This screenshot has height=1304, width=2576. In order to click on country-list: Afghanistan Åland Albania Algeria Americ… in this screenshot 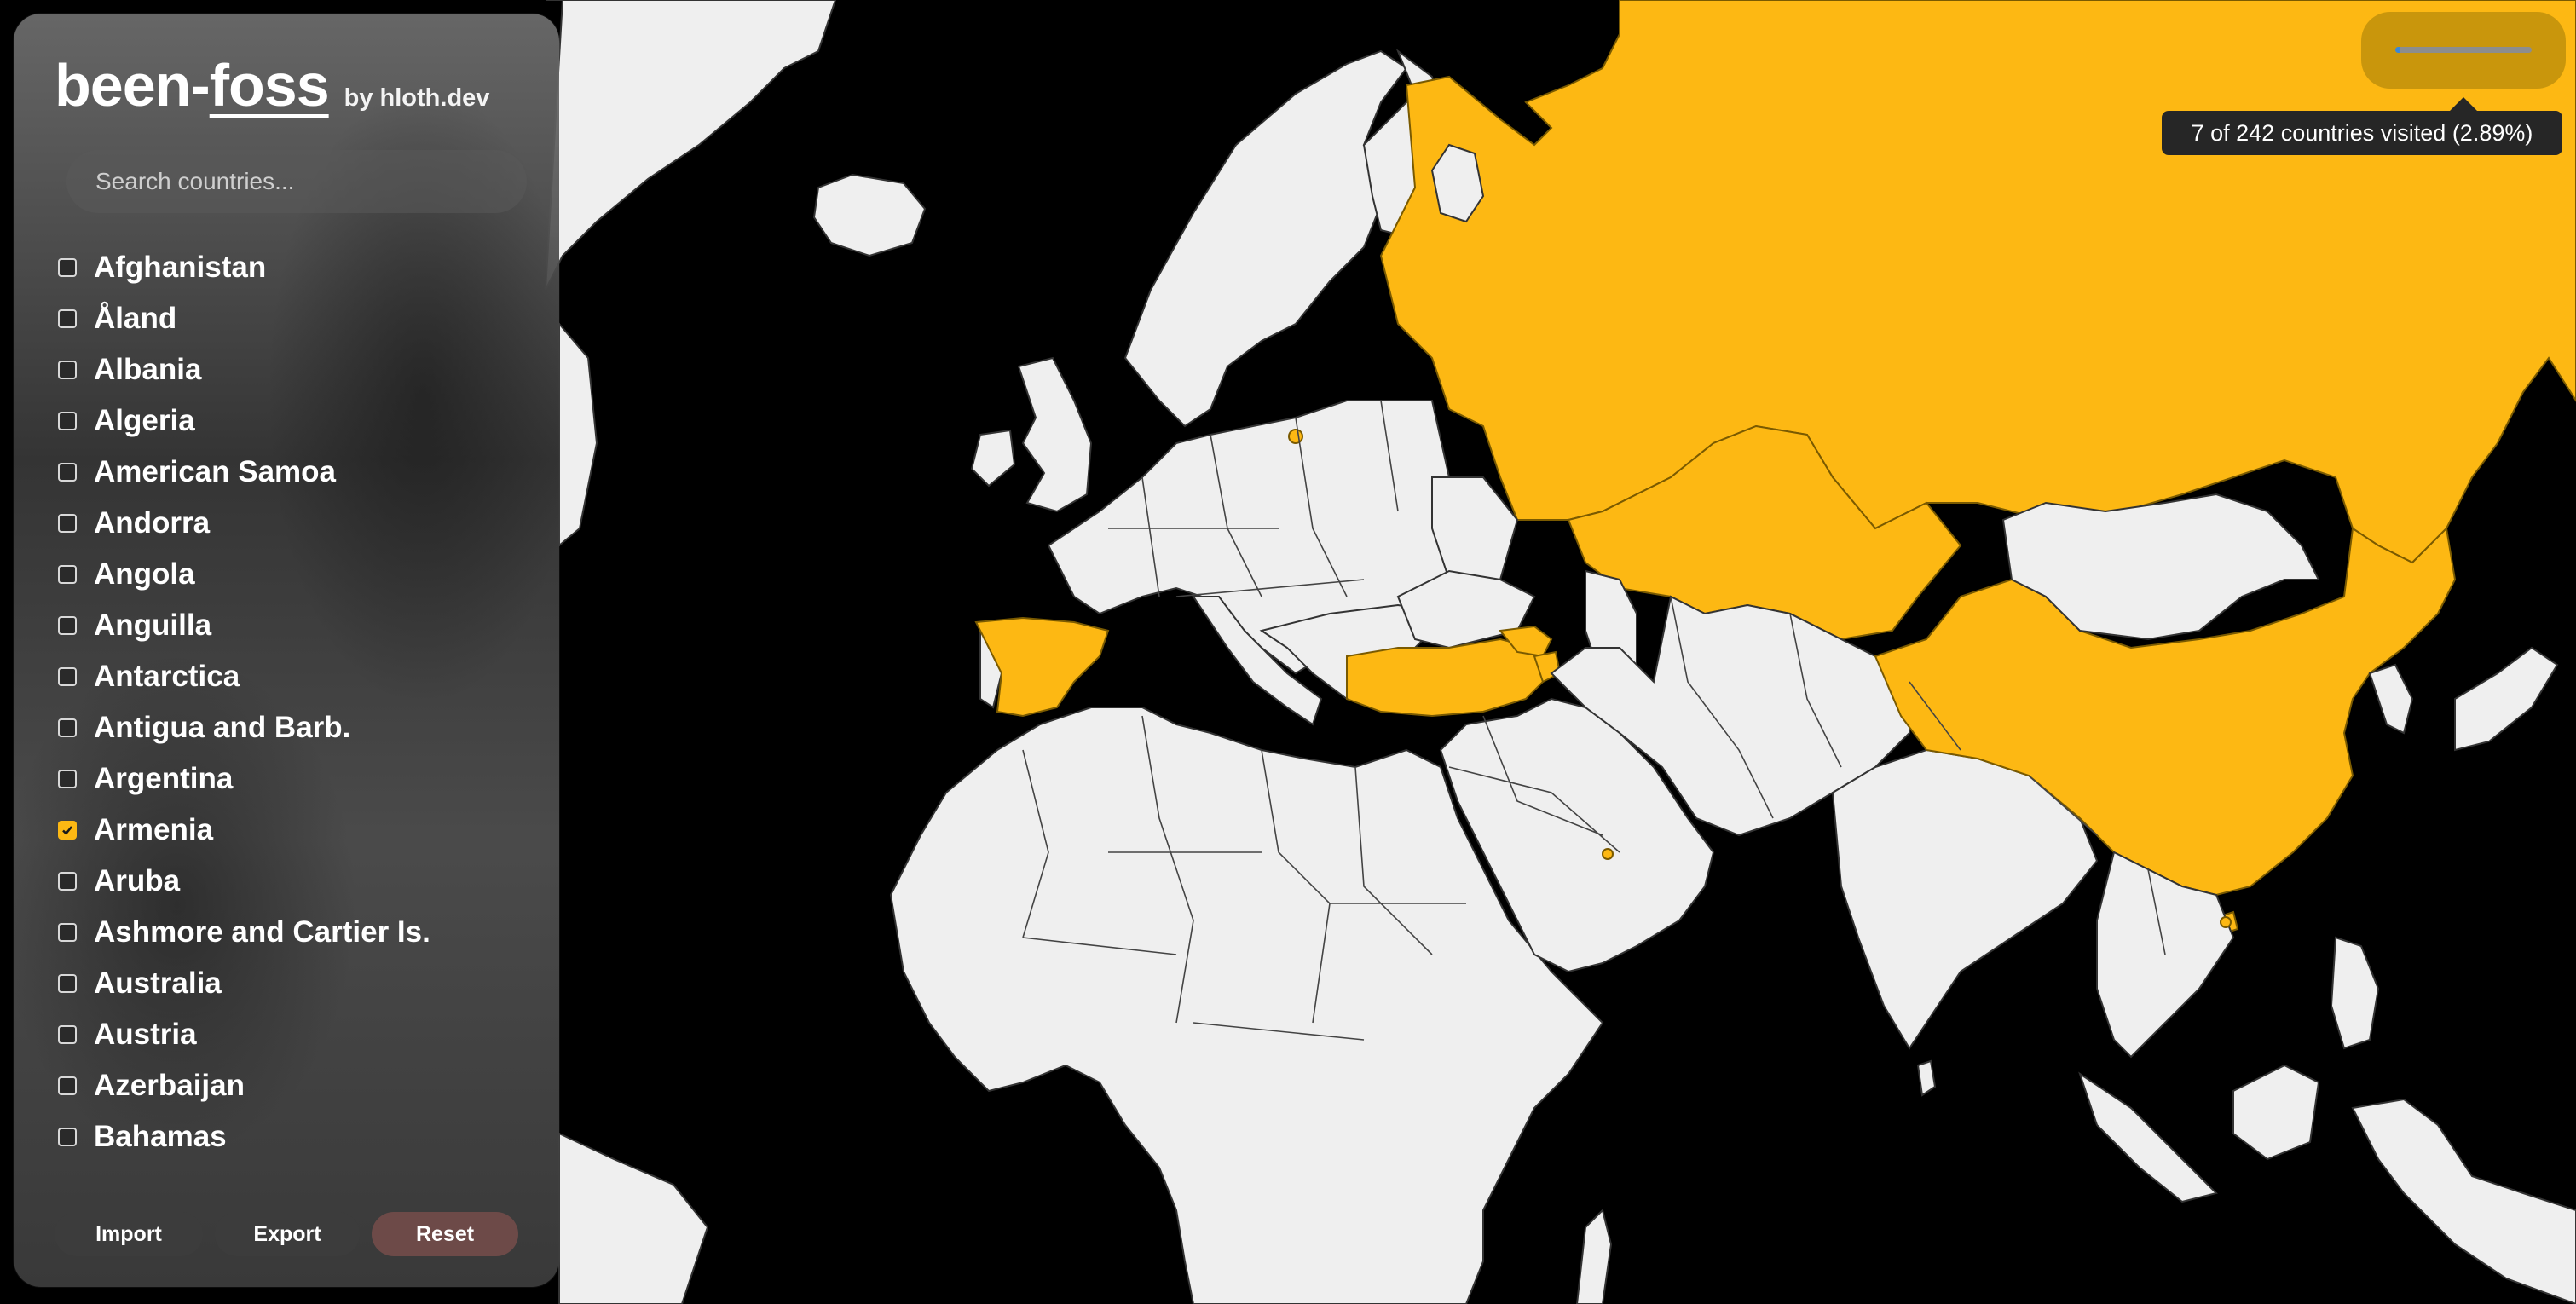, I will do `click(288, 702)`.